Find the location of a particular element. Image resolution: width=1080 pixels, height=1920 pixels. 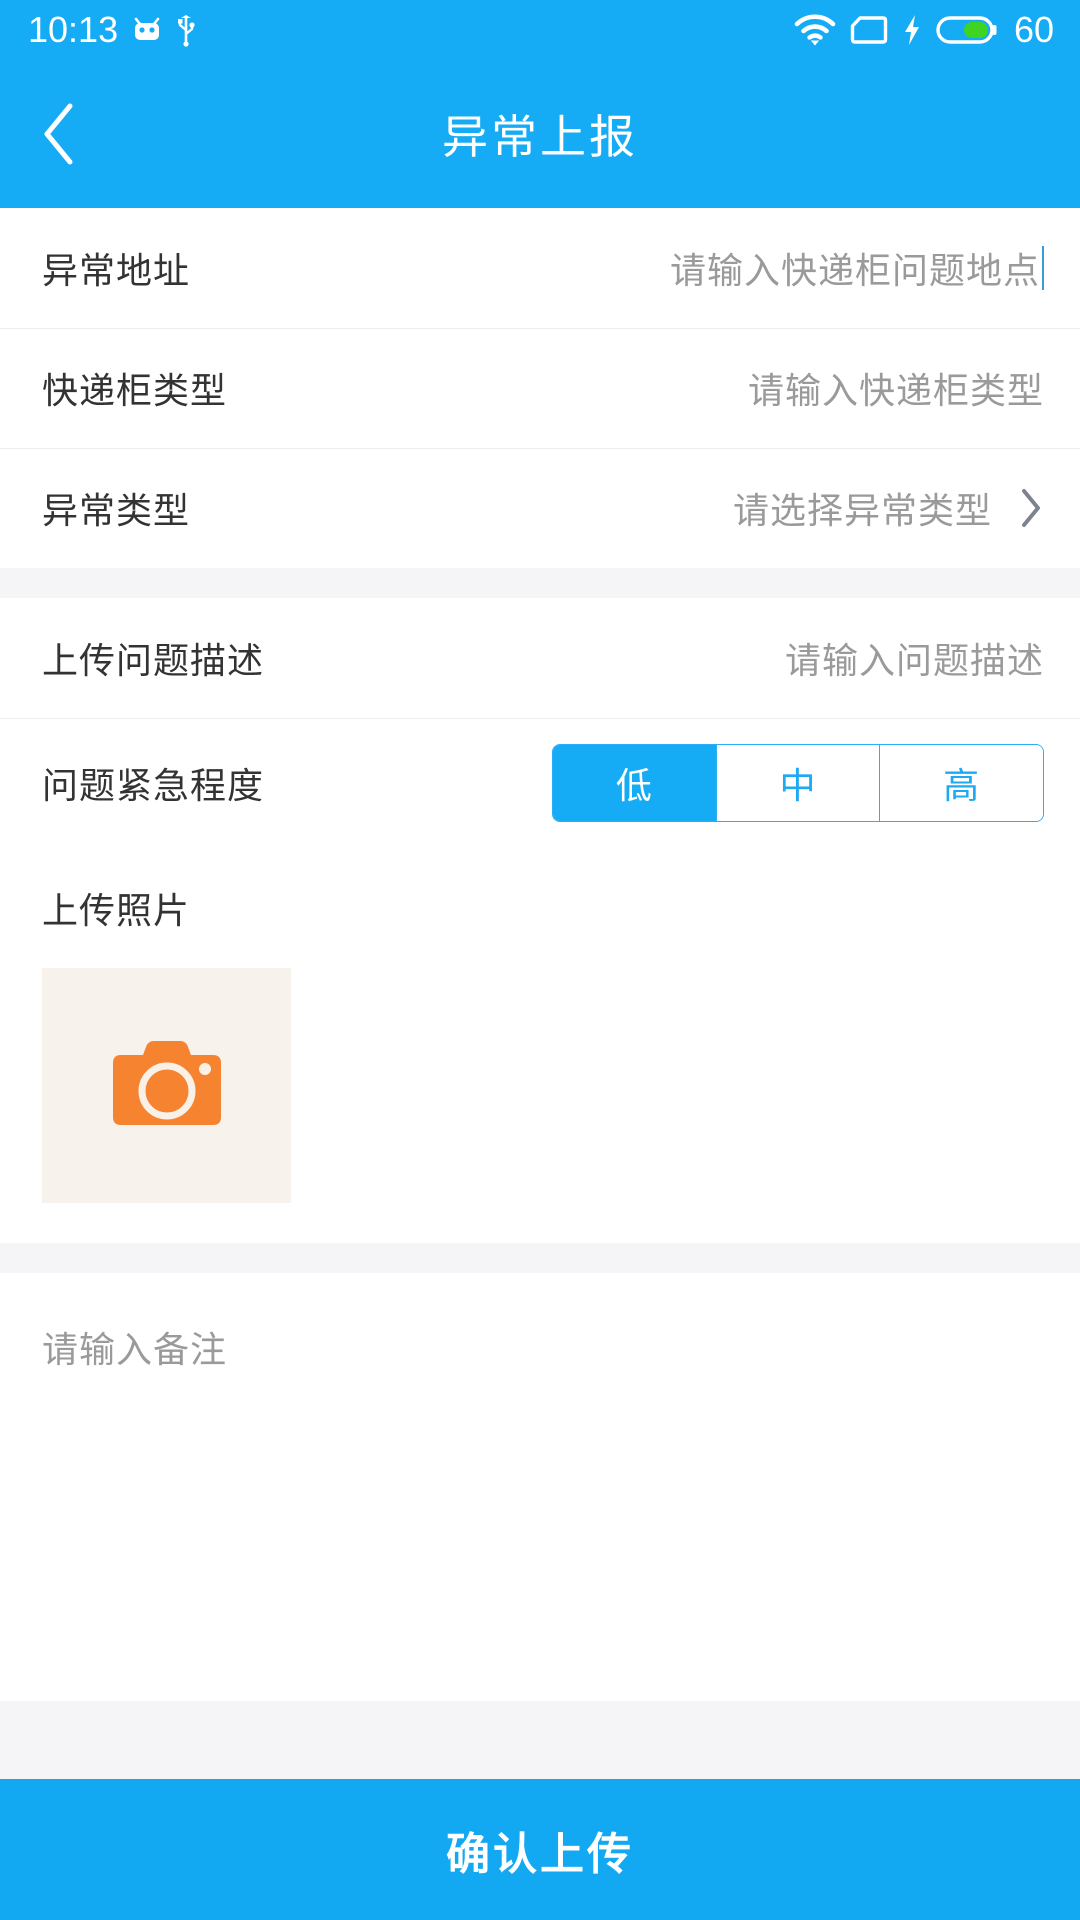

status-bar: 10:13 60 is located at coordinates (540, 30).